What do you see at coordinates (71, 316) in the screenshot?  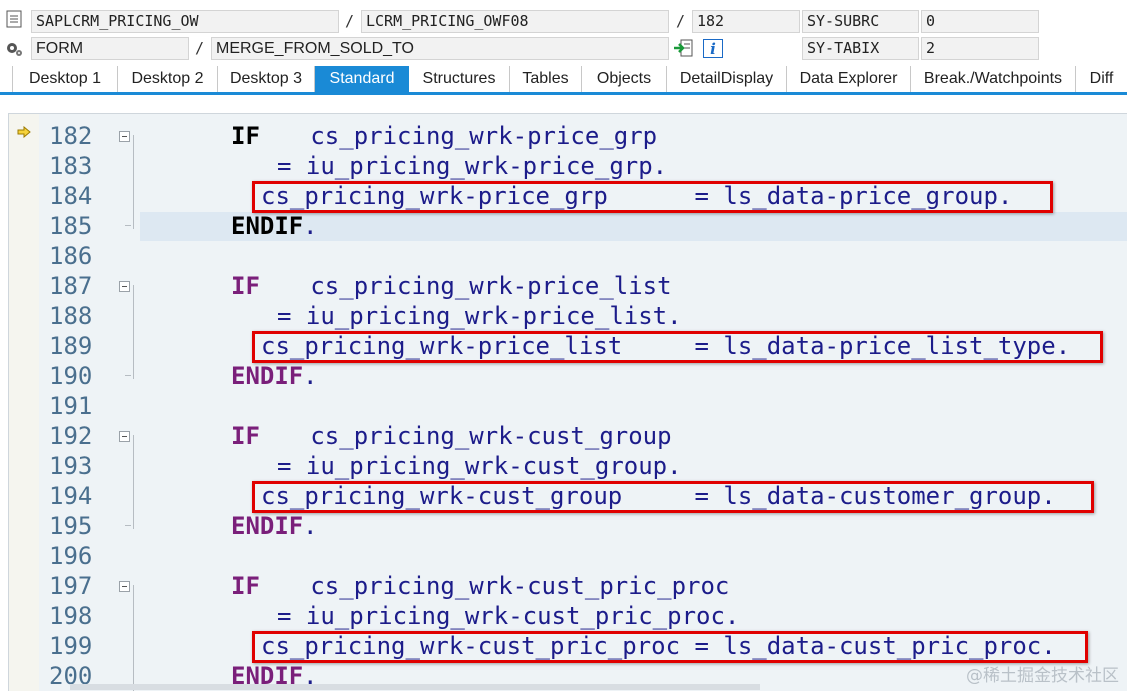 I see `line-number: 188` at bounding box center [71, 316].